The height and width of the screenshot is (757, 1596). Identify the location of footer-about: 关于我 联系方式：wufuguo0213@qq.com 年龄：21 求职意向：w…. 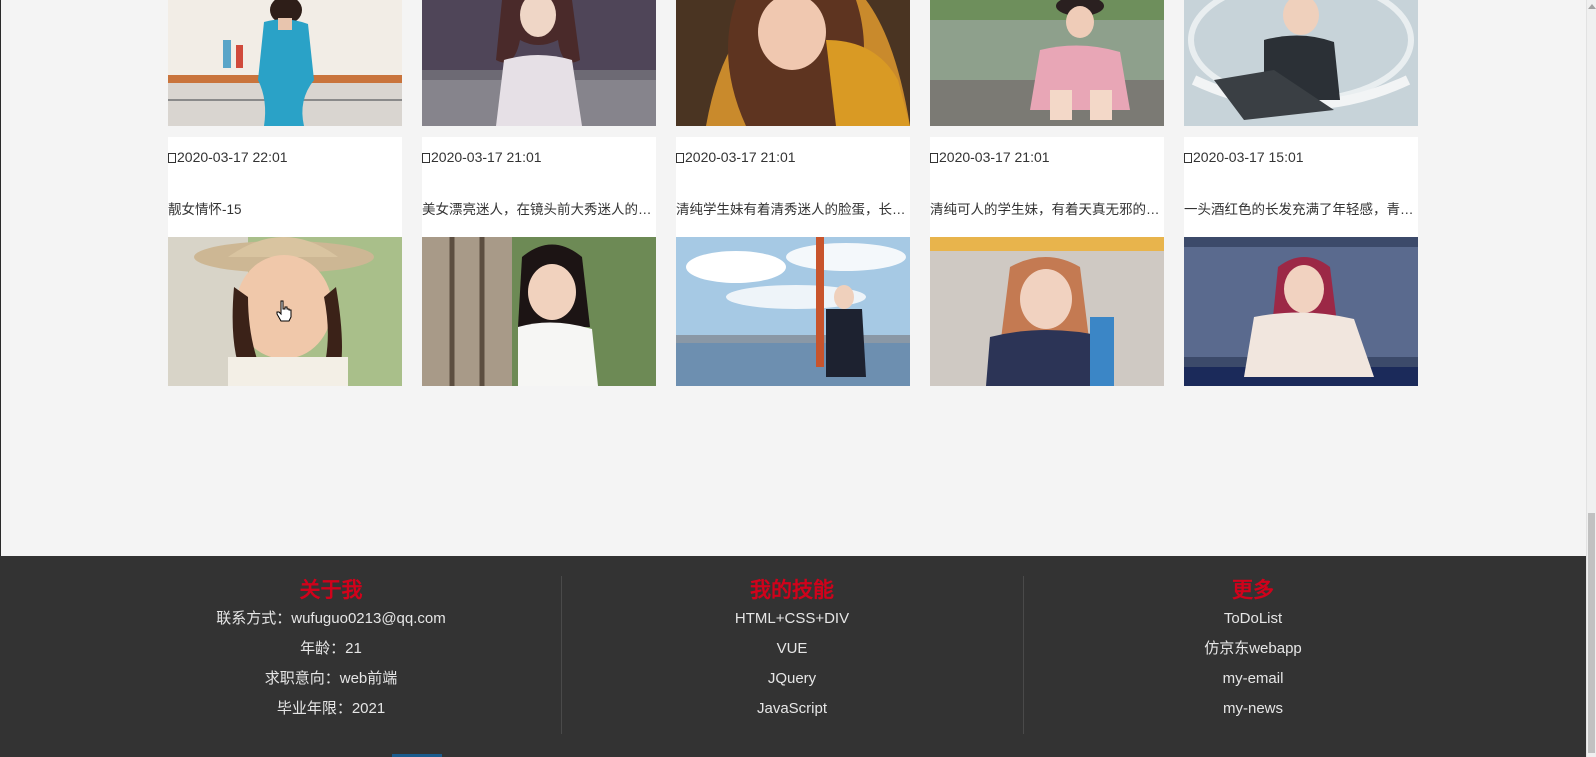
(331, 656).